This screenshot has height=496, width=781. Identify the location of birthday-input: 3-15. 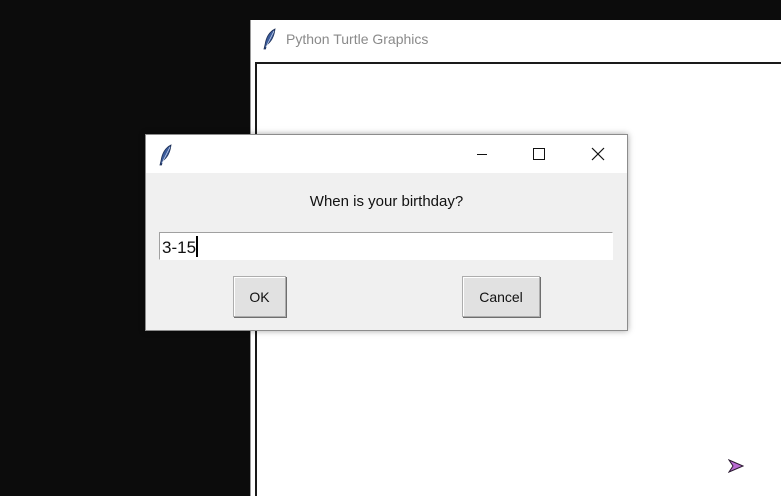
(386, 246).